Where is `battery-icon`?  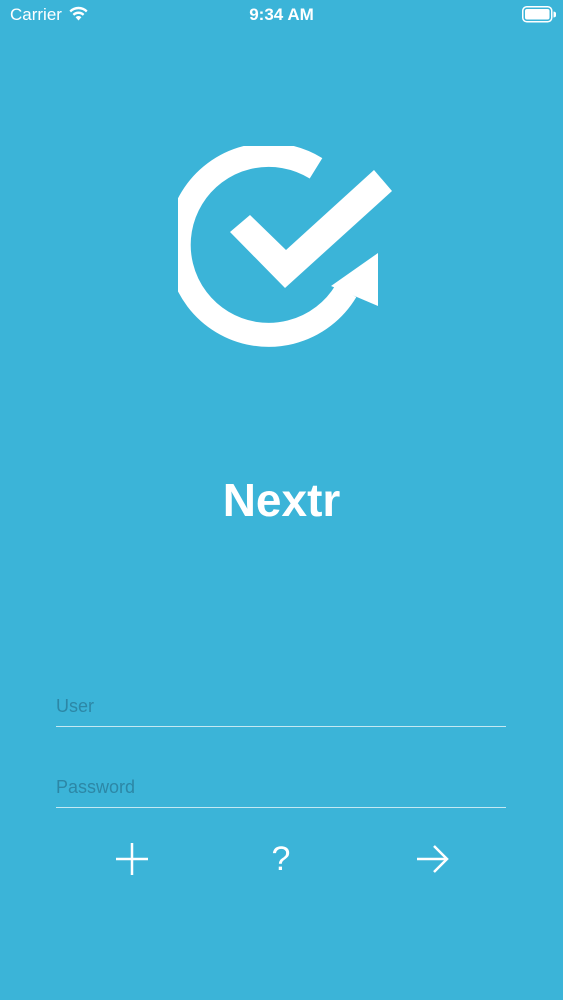 battery-icon is located at coordinates (539, 14).